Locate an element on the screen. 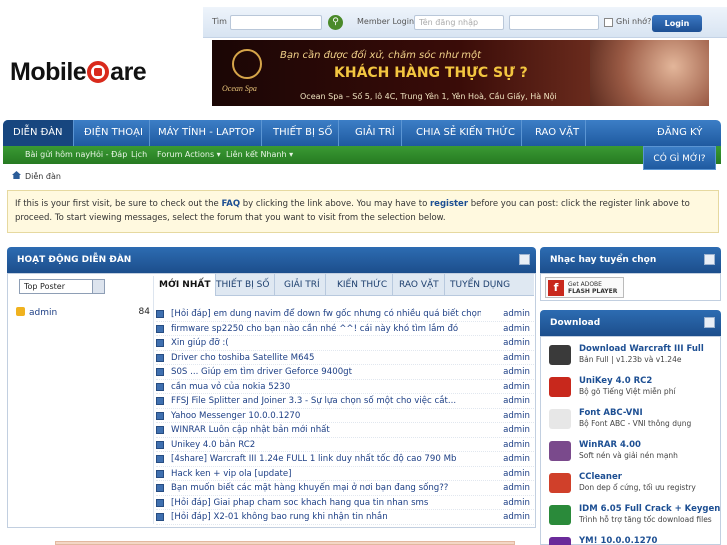  poster-select: Top Poster is located at coordinates (62, 286).